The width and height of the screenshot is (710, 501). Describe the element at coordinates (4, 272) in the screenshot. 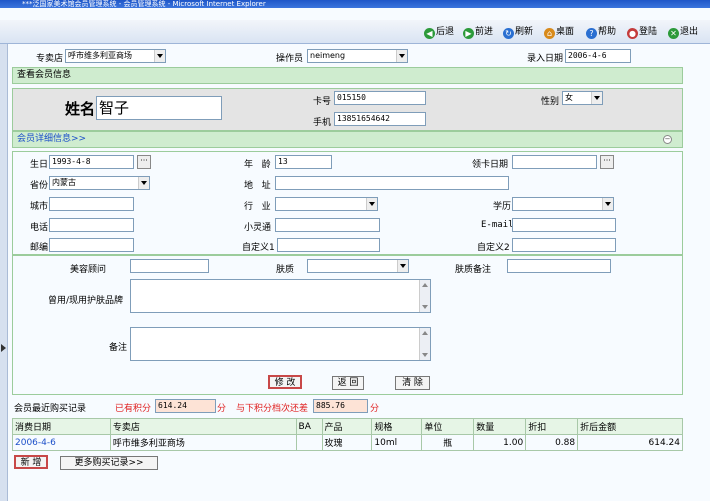

I see `left-frame-strip` at that location.